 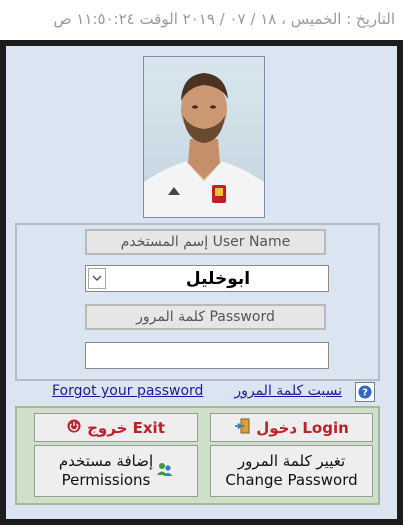 I want to click on exit-label: خروج Exit, so click(x=126, y=427).